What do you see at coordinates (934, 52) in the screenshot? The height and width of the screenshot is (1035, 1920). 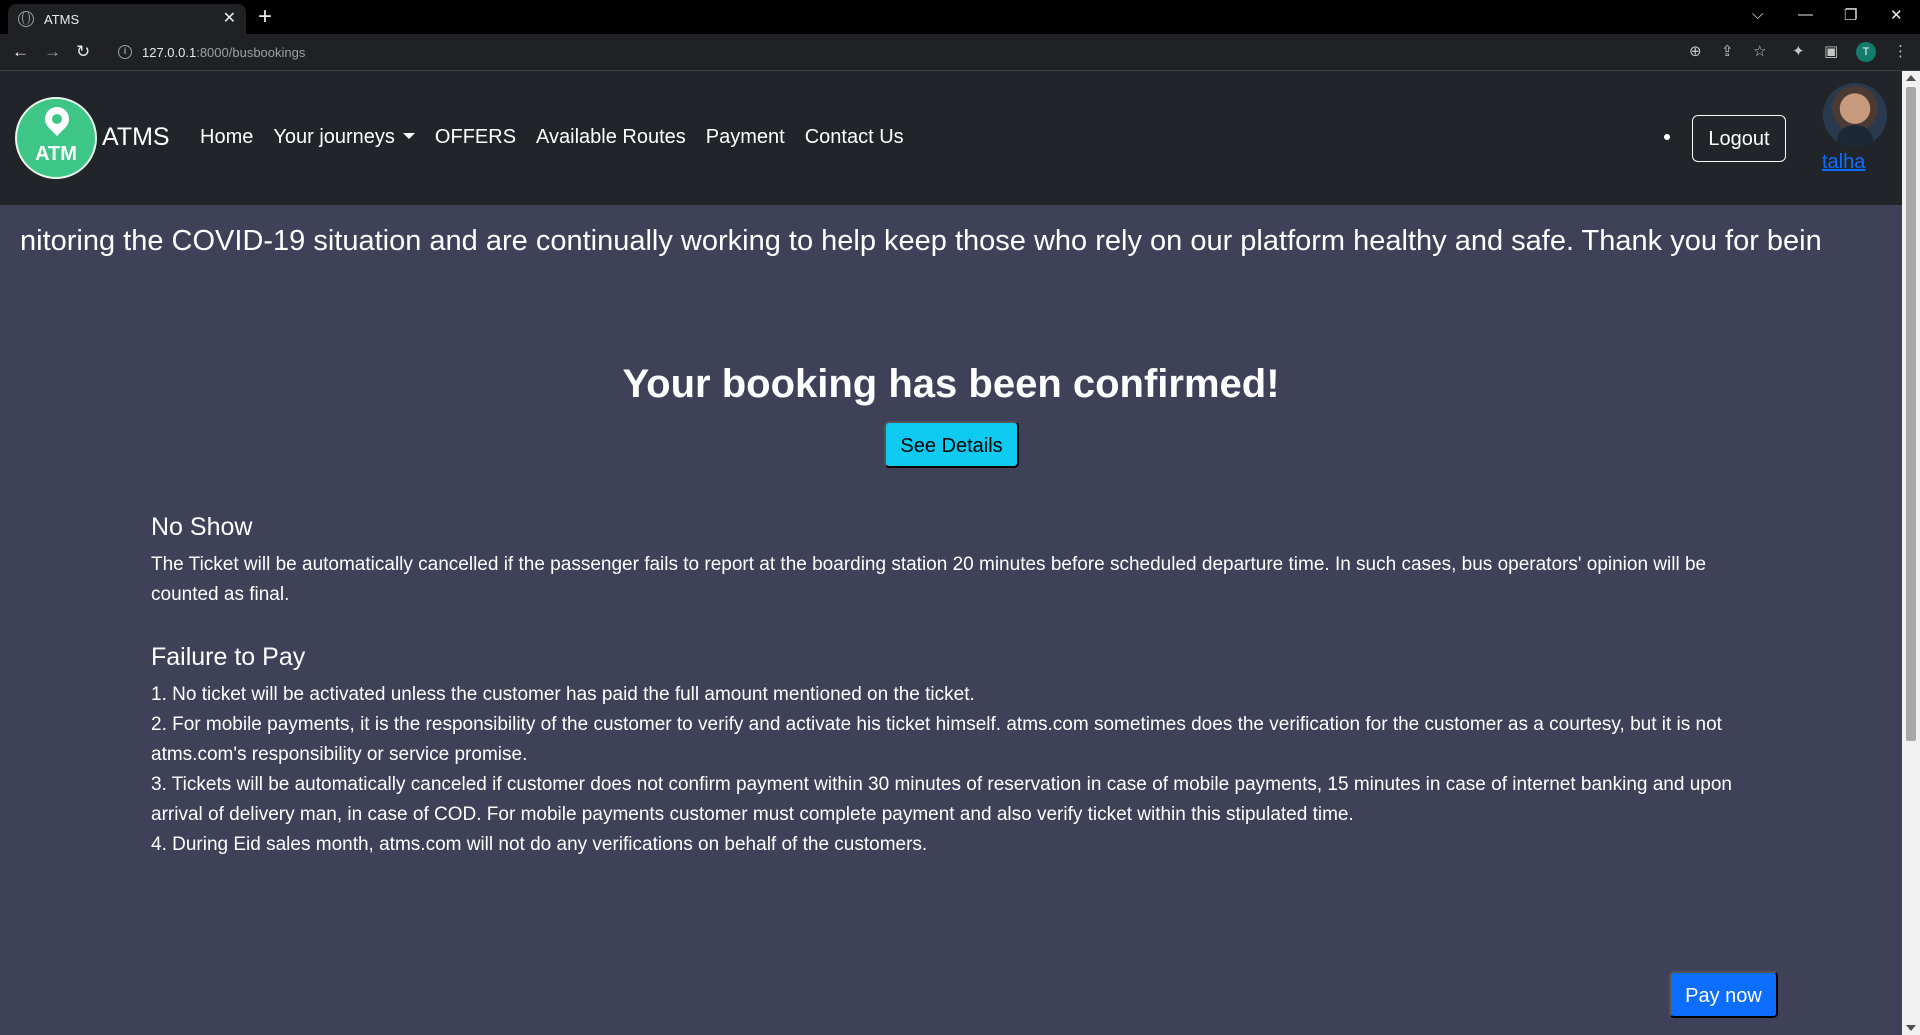 I see `address-bar: i 127.0.0.1:8000/busbookings` at bounding box center [934, 52].